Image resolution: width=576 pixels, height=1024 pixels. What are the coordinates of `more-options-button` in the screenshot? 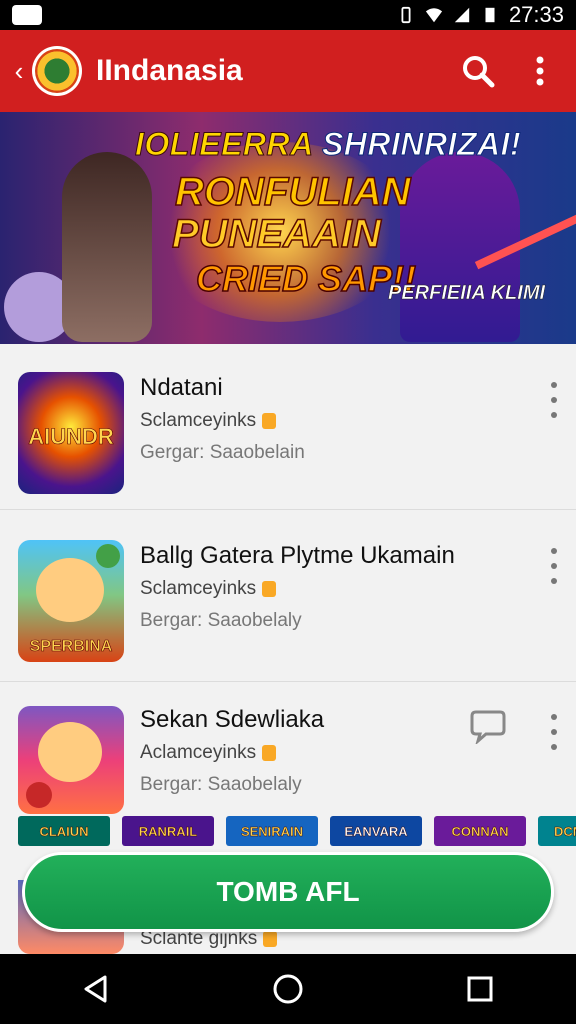 It's located at (540, 71).